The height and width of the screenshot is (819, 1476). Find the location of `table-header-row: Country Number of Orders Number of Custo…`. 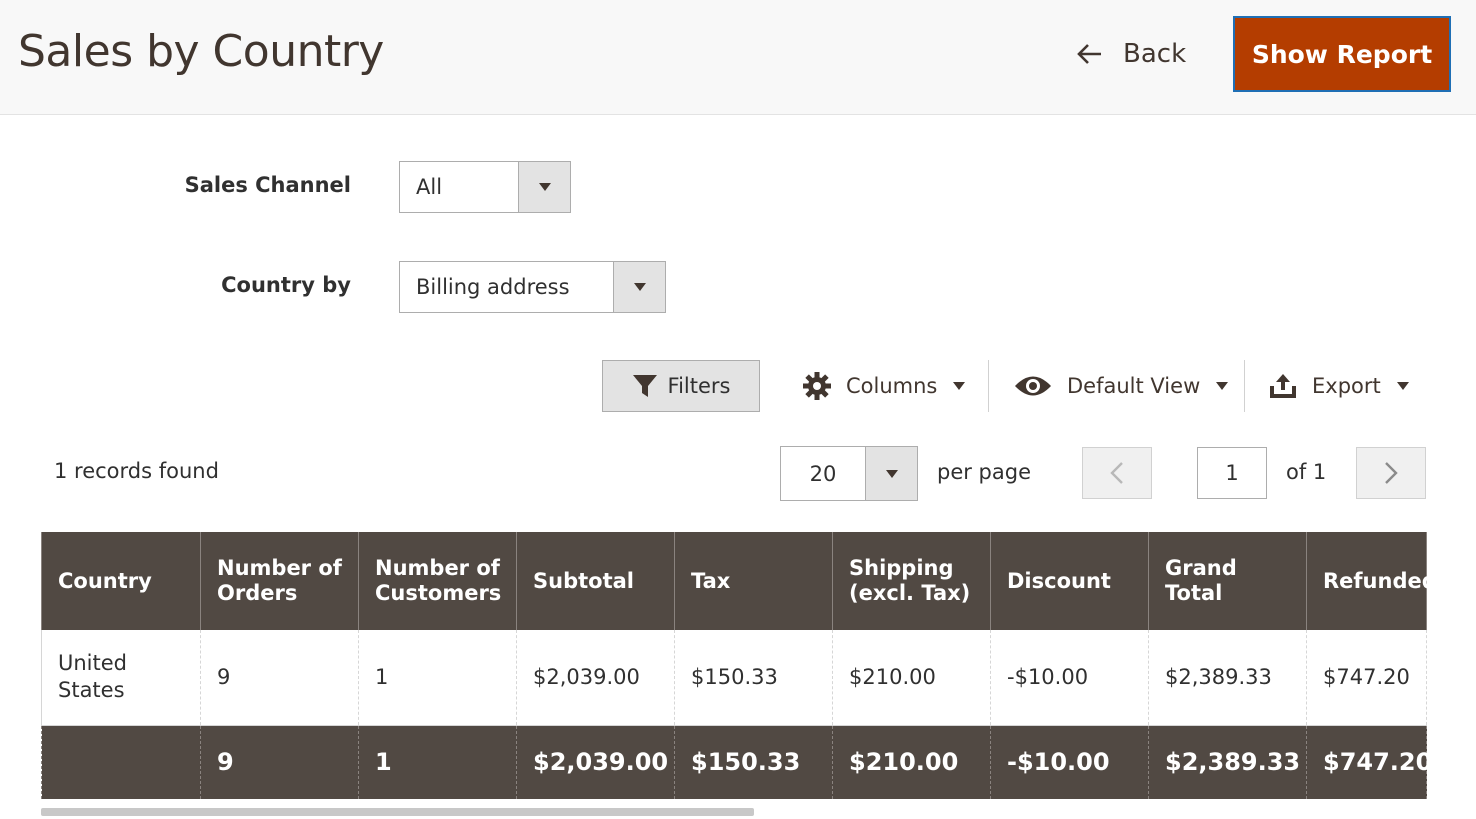

table-header-row: Country Number of Orders Number of Custo… is located at coordinates (739, 581).